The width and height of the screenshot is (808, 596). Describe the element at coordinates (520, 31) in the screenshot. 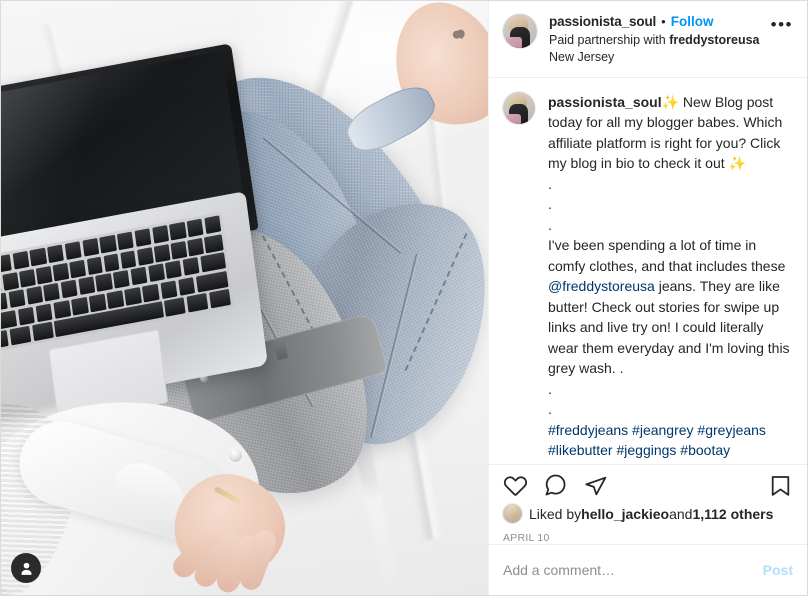

I see `avatar` at that location.